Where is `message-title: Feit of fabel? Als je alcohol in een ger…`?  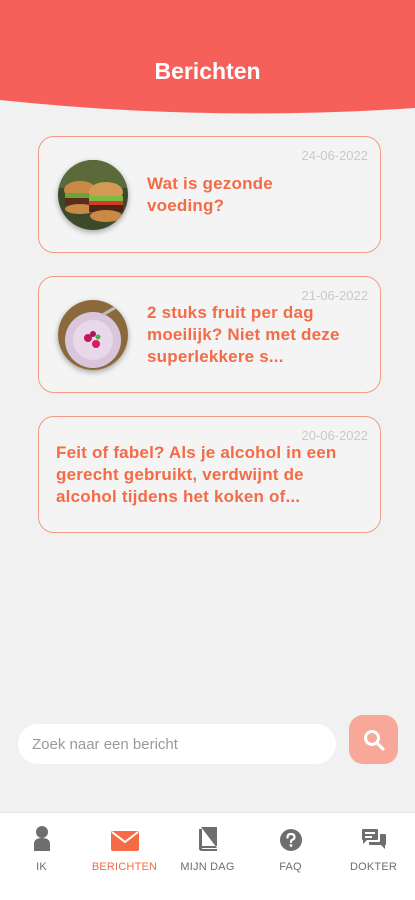
message-title: Feit of fabel? Als je alcohol in een ger… is located at coordinates (196, 474).